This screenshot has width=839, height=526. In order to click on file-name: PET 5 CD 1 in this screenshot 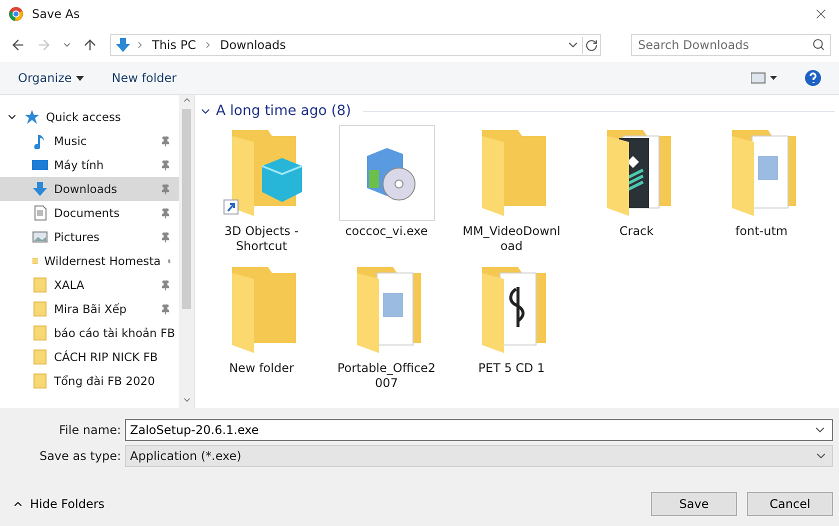, I will do `click(511, 368)`.